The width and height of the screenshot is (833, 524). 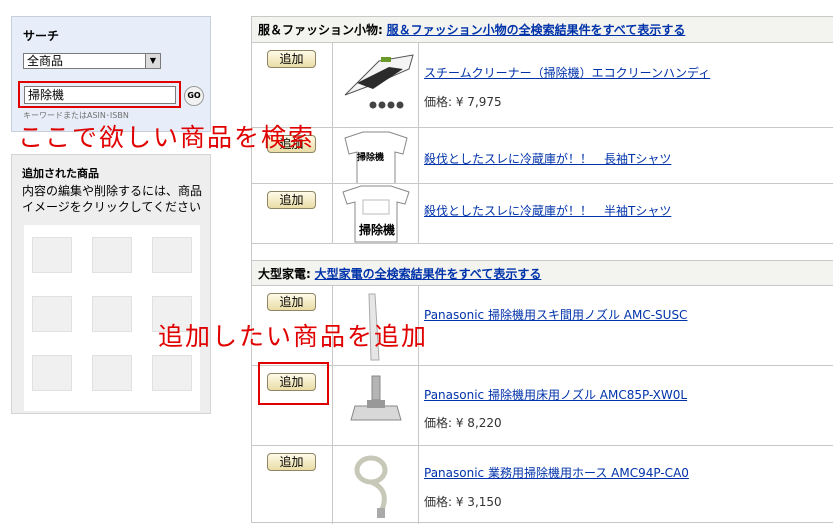 I want to click on product-title-link: Panasonic 掃除機用床用ノズル AMC85P-XW0L, so click(x=555, y=394).